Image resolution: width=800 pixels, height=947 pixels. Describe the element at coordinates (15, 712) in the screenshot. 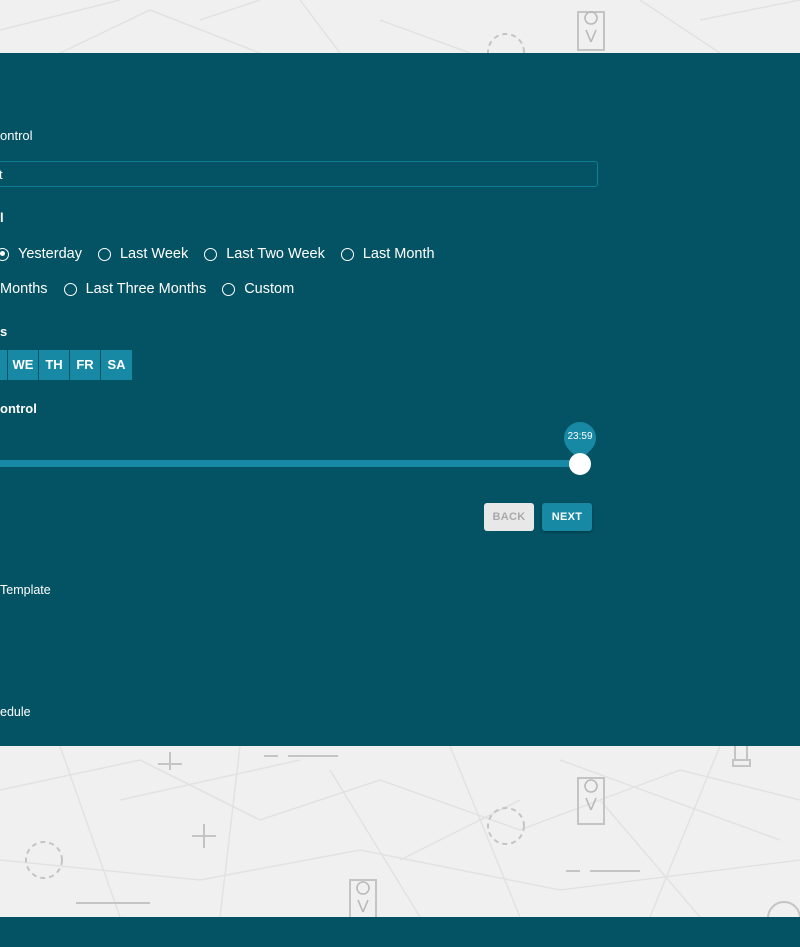

I see `schedule-step-label: edule` at that location.